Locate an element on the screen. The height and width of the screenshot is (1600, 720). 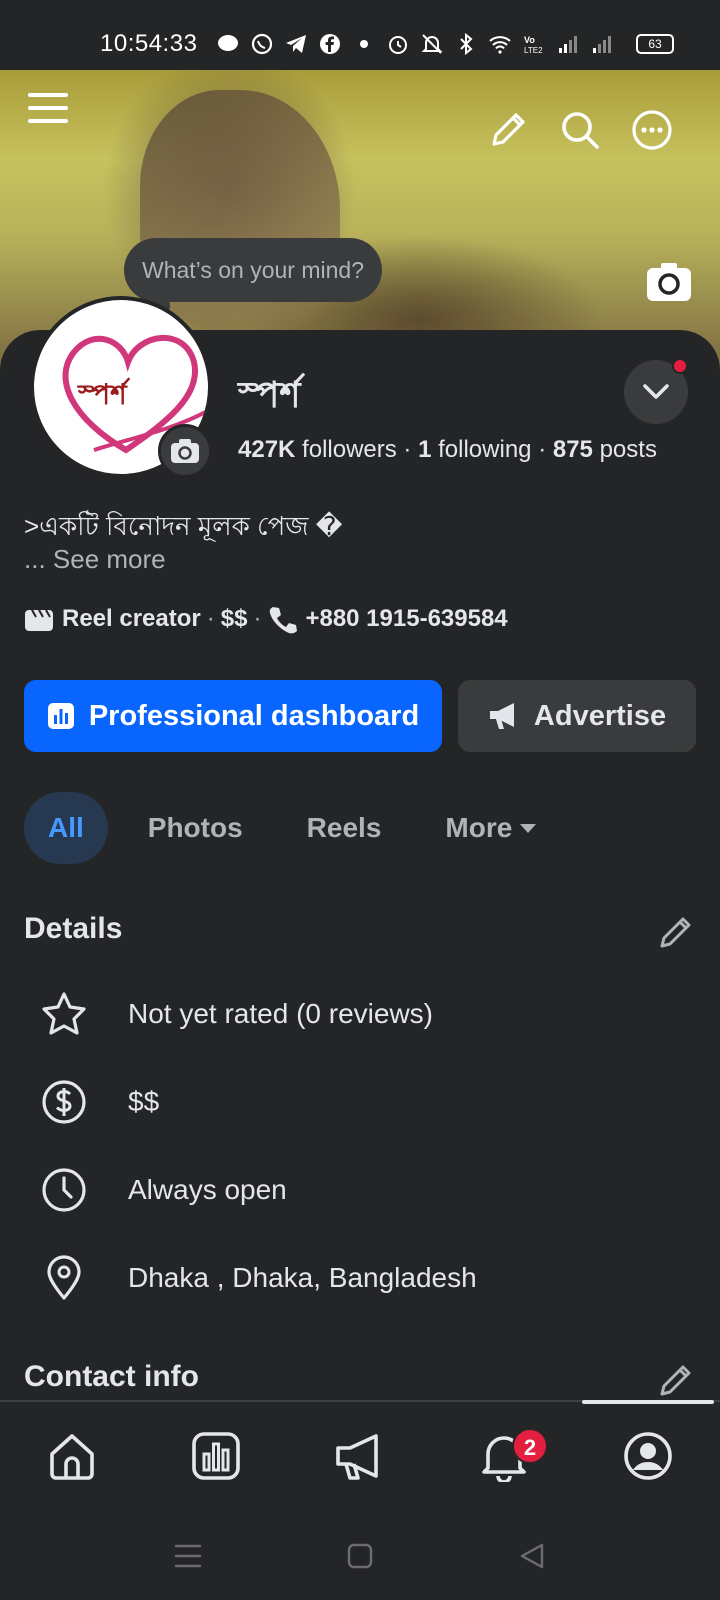
page-name: স্পর্শ is located at coordinates (269, 394).